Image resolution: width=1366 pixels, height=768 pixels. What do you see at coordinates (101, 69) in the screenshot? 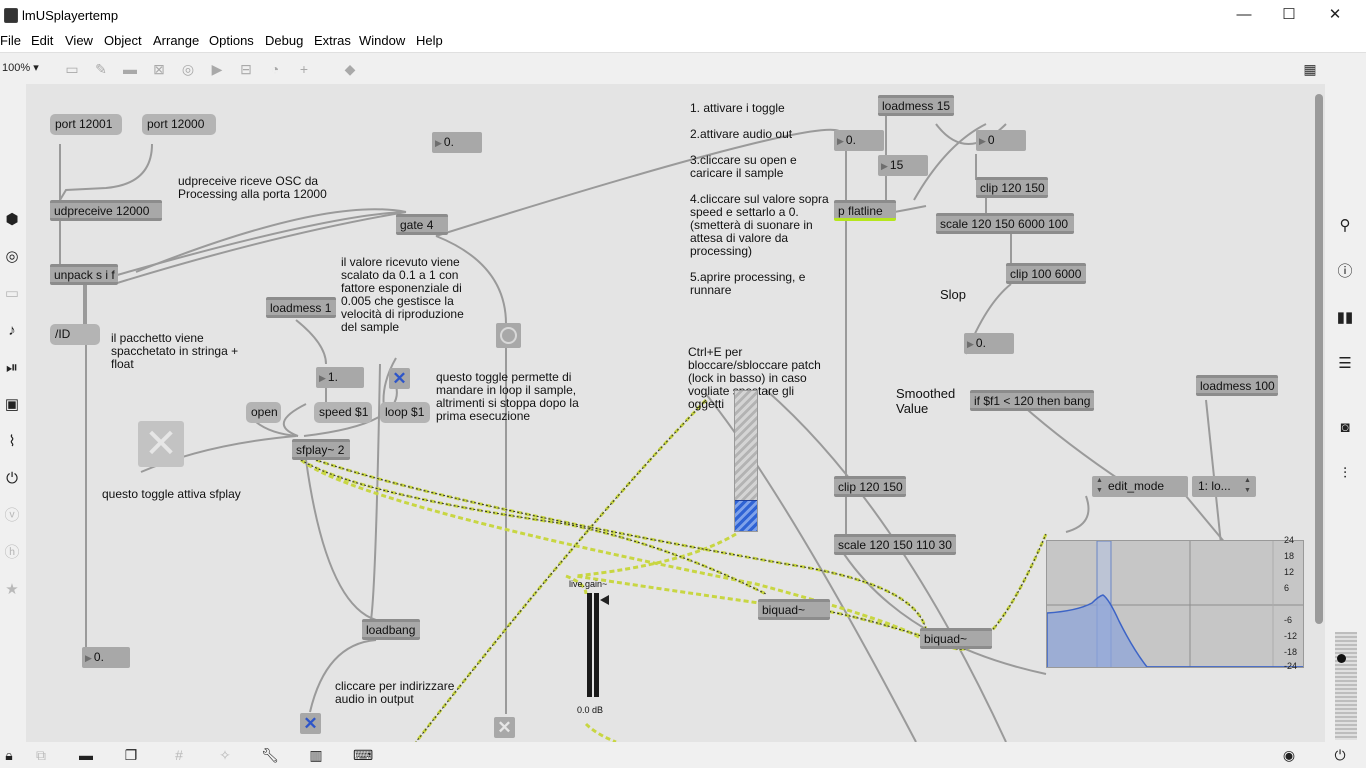
I see `comment-icon: ✎` at bounding box center [101, 69].